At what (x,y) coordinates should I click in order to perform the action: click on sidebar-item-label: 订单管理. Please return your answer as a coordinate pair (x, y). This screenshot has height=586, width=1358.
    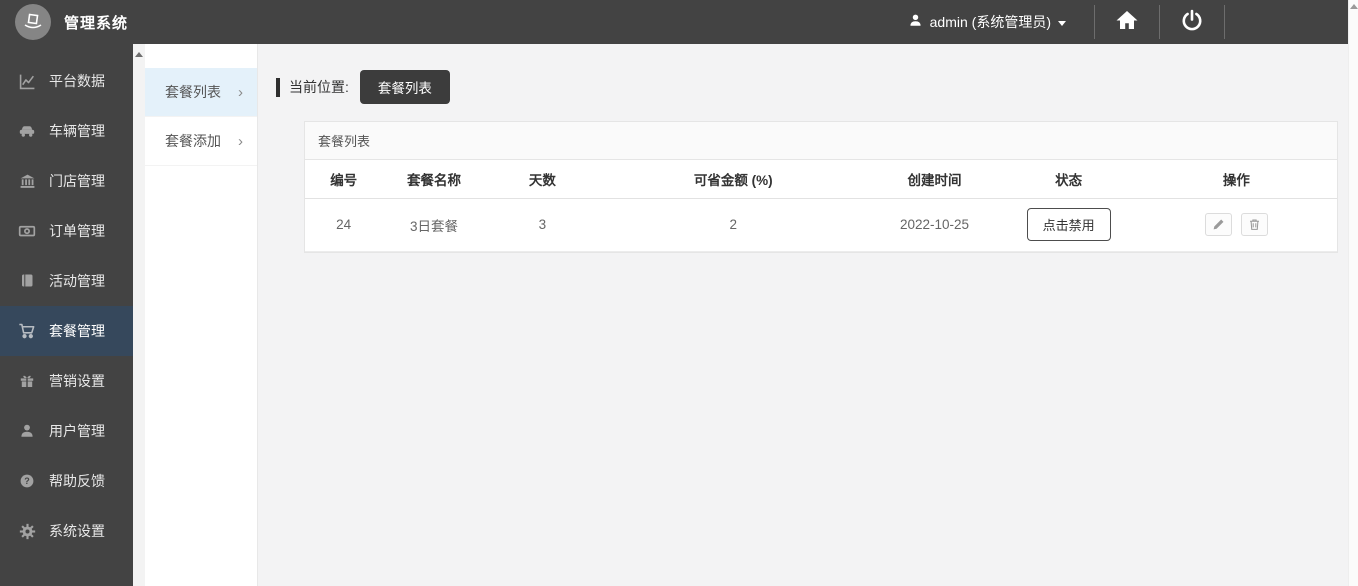
    Looking at the image, I should click on (77, 231).